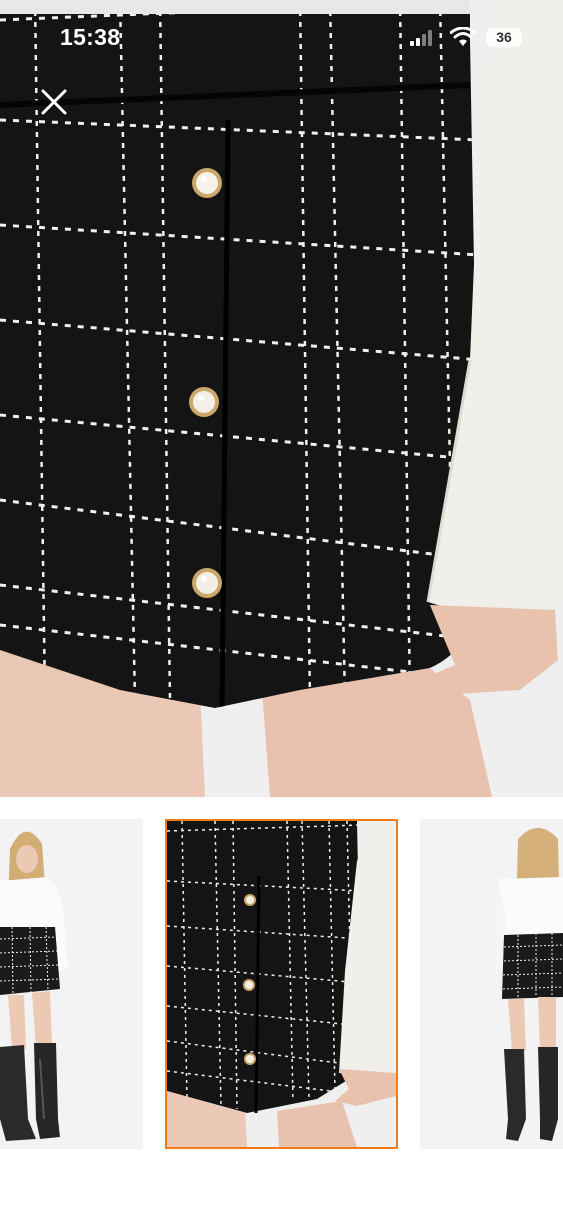 The image size is (563, 1219). Describe the element at coordinates (422, 40) in the screenshot. I see `cellular-signal-icon` at that location.